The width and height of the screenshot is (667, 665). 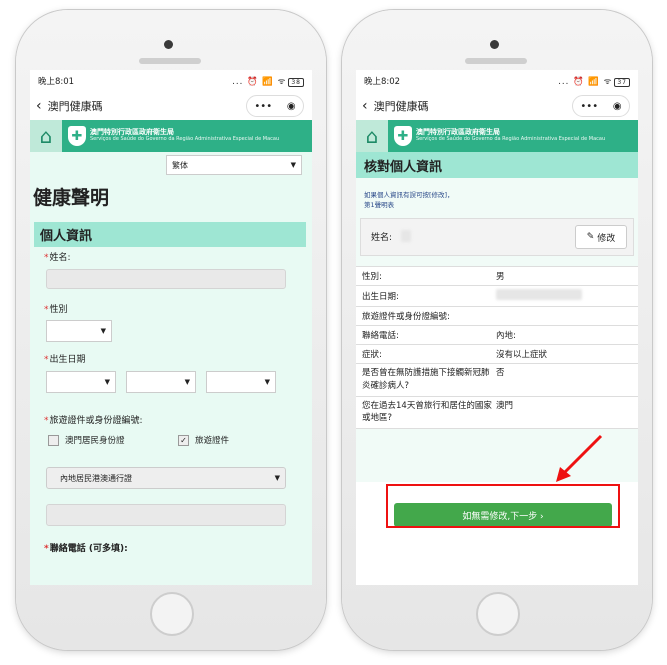 What do you see at coordinates (594, 81) in the screenshot?
I see `status-icons: ... ⏰ 📶 ᯤ 37` at bounding box center [594, 81].